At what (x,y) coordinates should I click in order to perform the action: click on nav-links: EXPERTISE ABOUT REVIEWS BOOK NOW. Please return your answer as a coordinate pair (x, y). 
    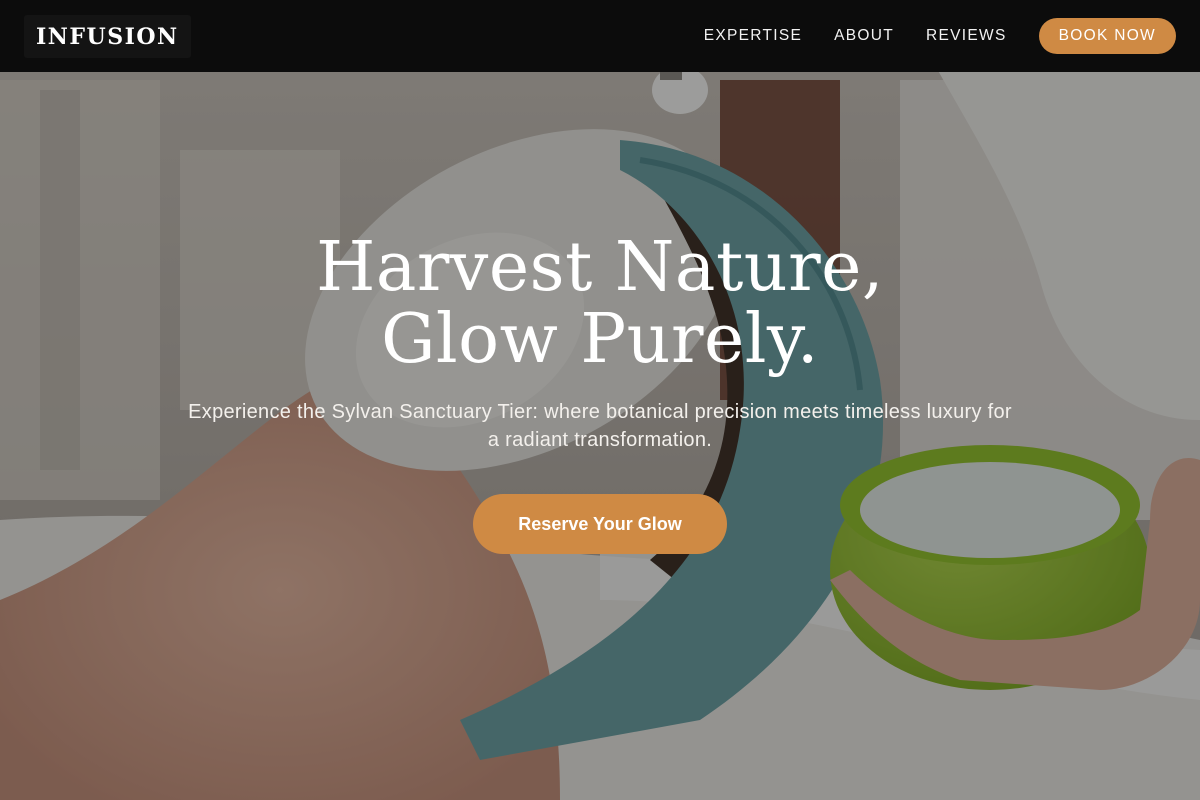
    Looking at the image, I should click on (924, 36).